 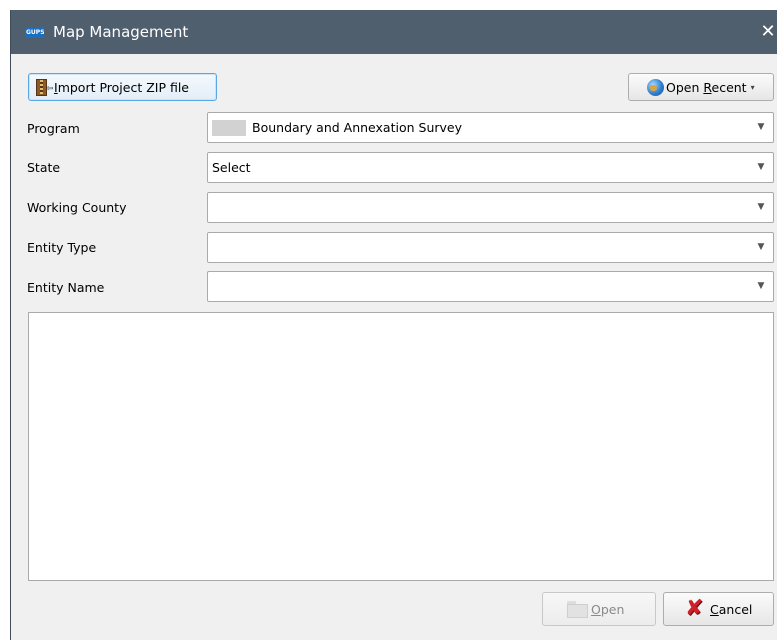 What do you see at coordinates (694, 608) in the screenshot?
I see `red-x-icon: ✘` at bounding box center [694, 608].